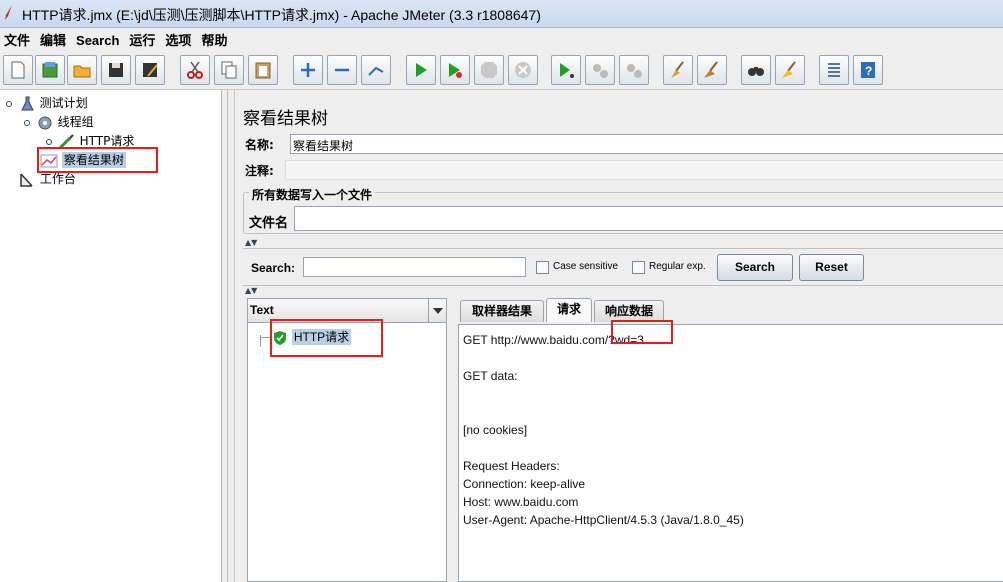 The height and width of the screenshot is (582, 1003). What do you see at coordinates (644, 170) in the screenshot?
I see `comment-field` at bounding box center [644, 170].